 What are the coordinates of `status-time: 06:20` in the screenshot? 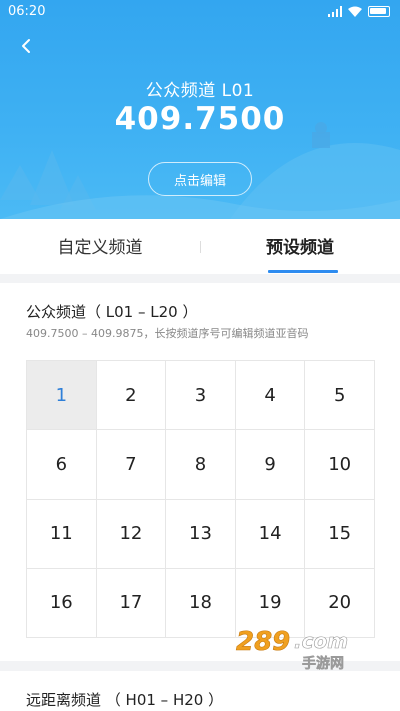 It's located at (27, 11).